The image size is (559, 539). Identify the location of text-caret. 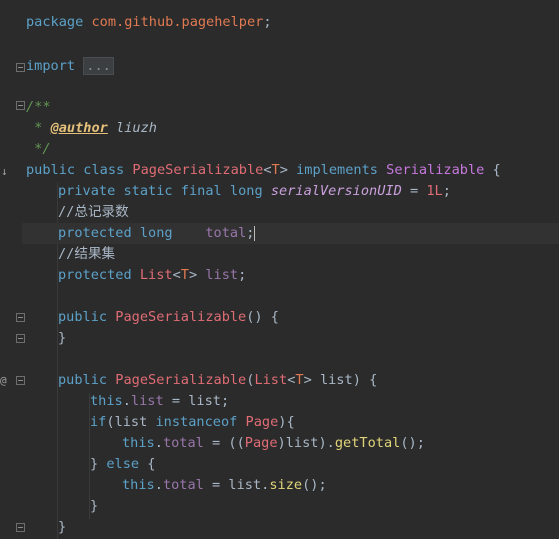
(255, 233).